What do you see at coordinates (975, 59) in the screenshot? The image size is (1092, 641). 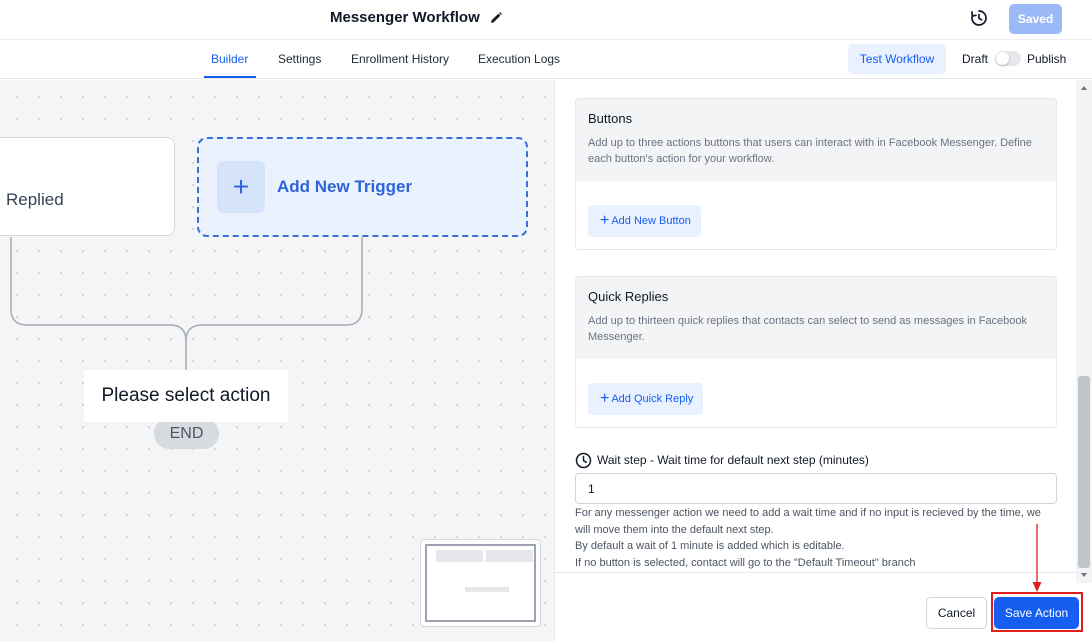 I see `draft-label: Draft` at bounding box center [975, 59].